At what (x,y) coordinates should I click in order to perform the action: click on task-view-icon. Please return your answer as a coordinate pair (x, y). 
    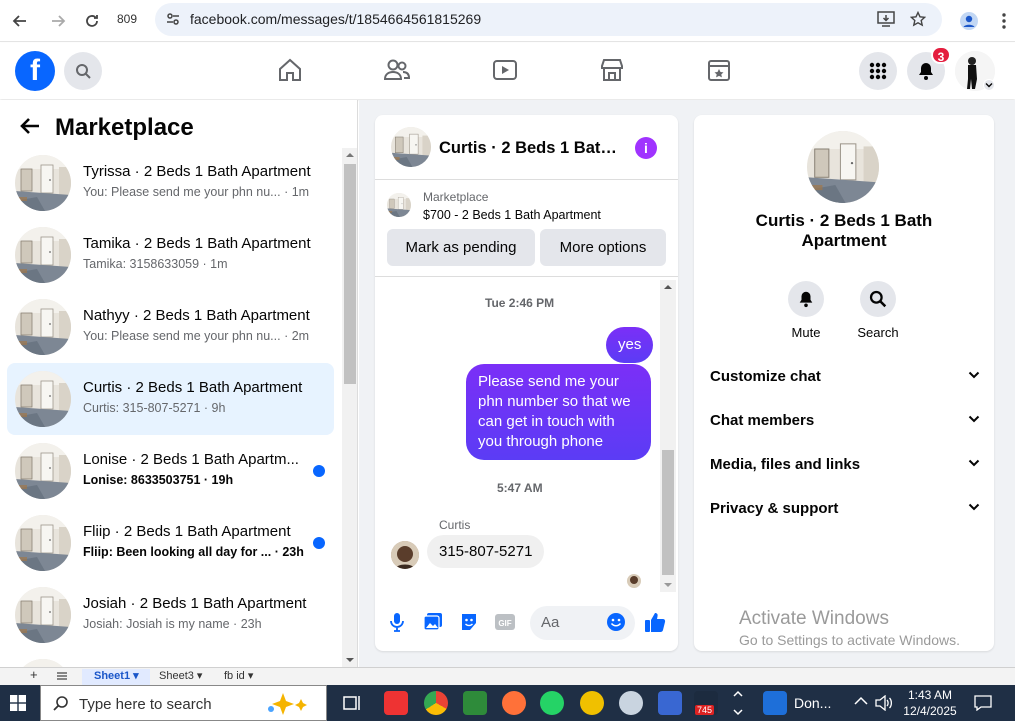
    Looking at the image, I should click on (352, 703).